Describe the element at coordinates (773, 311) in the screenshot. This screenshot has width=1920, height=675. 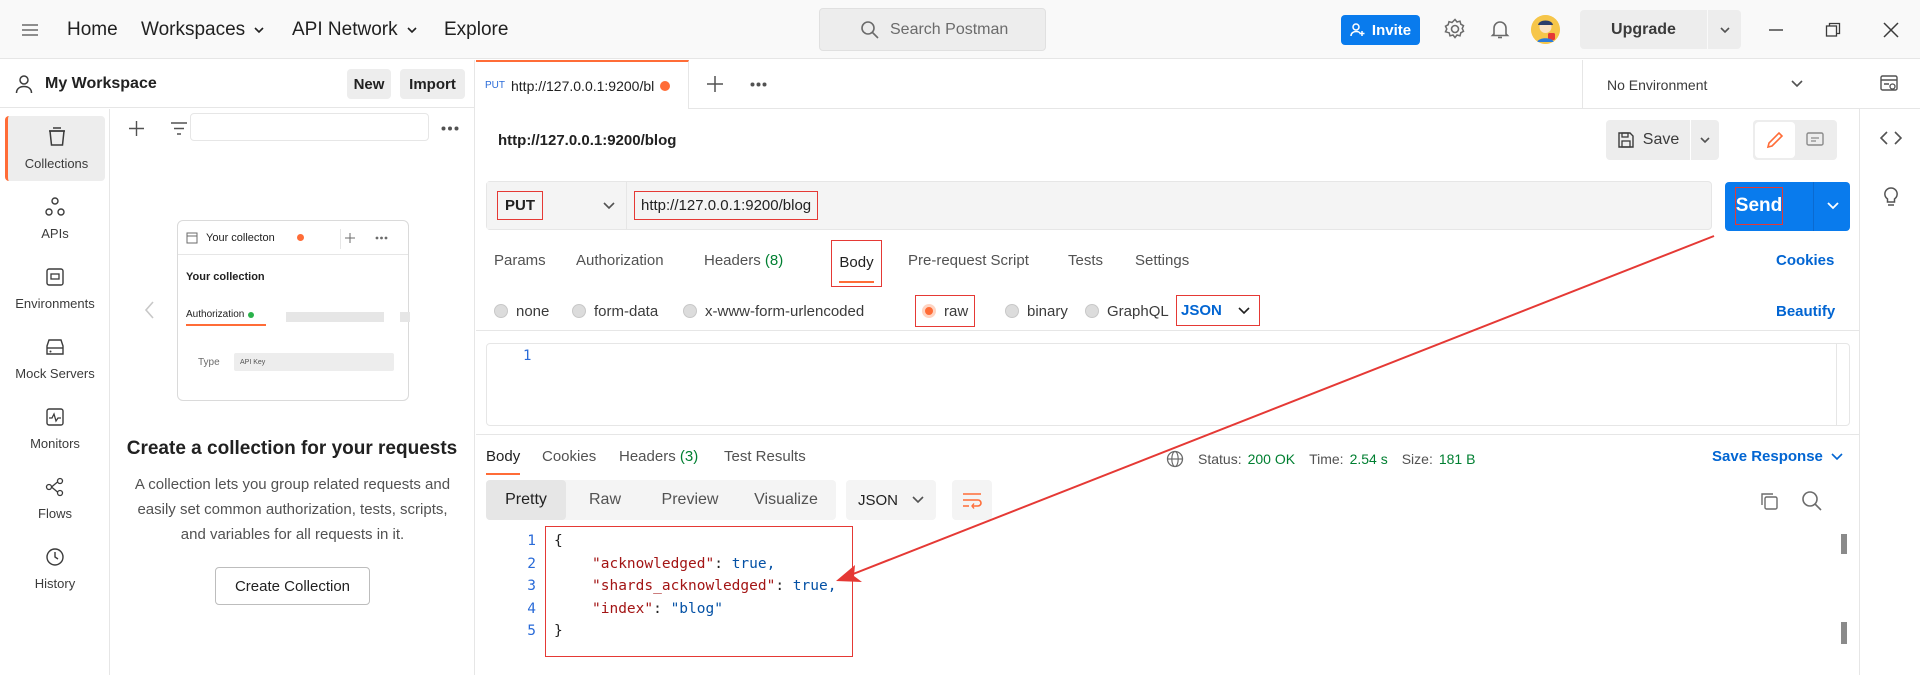
I see `radio-x-www-form-urlencoded: x-www-form-urlencoded` at that location.